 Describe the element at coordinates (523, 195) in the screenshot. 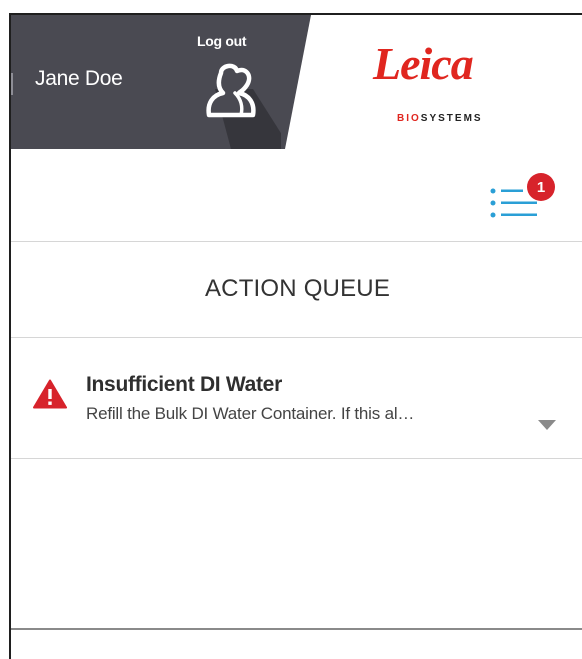

I see `action-queue-button: 1` at that location.